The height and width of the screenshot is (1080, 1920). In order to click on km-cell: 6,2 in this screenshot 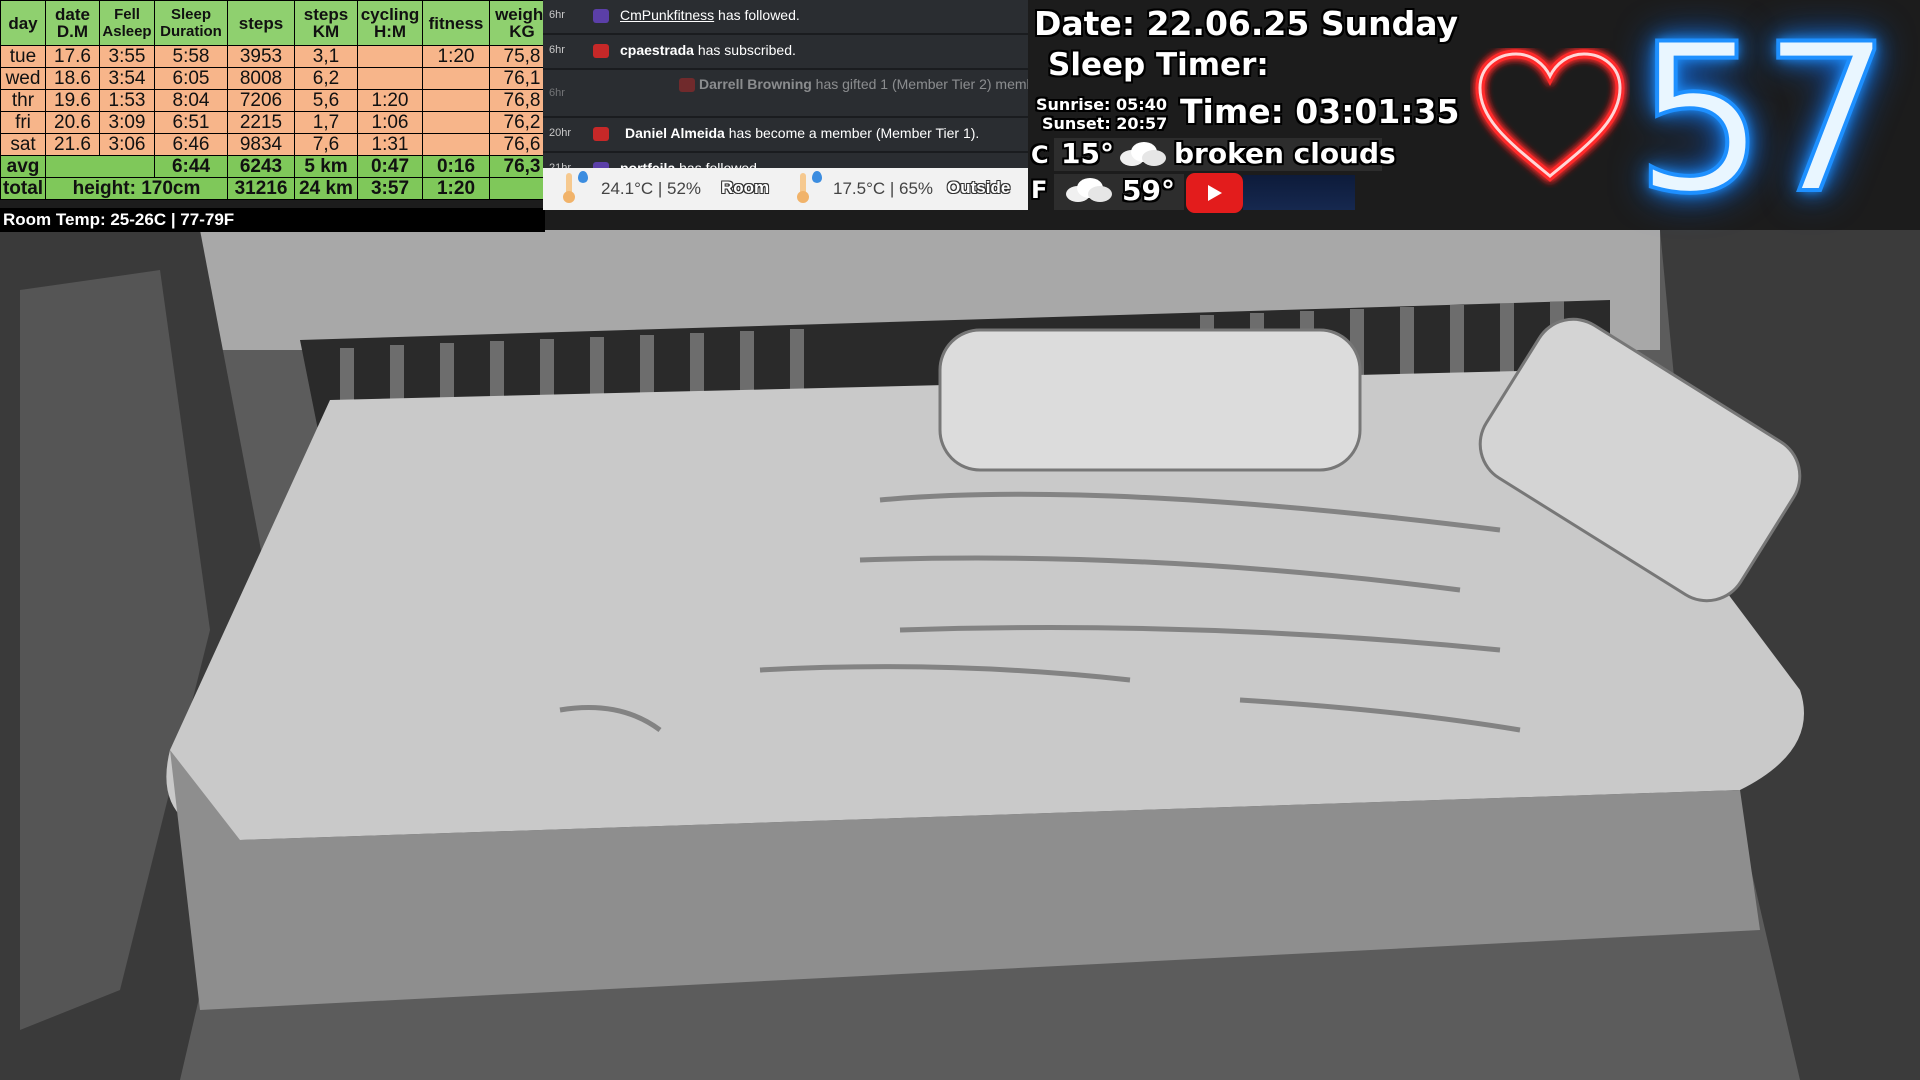, I will do `click(326, 78)`.